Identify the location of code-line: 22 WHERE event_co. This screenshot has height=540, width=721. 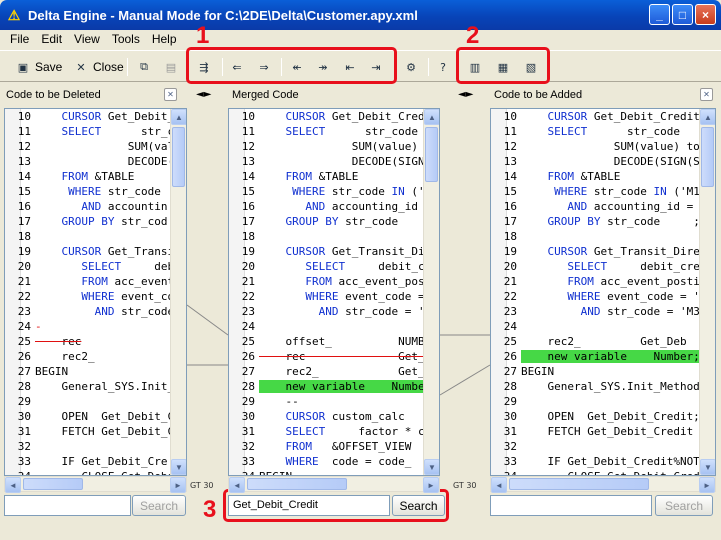
(96, 296).